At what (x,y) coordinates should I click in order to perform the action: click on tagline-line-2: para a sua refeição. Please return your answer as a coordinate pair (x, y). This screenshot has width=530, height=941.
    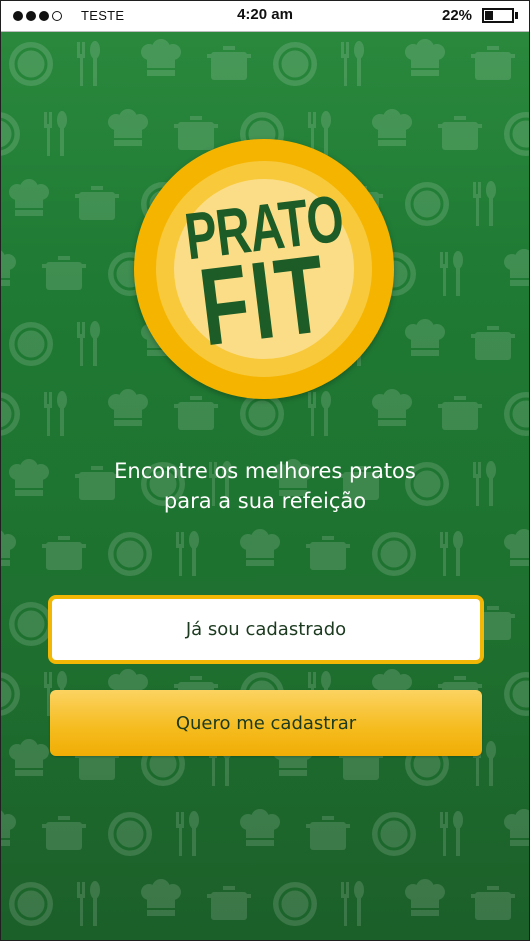
    Looking at the image, I should click on (265, 501).